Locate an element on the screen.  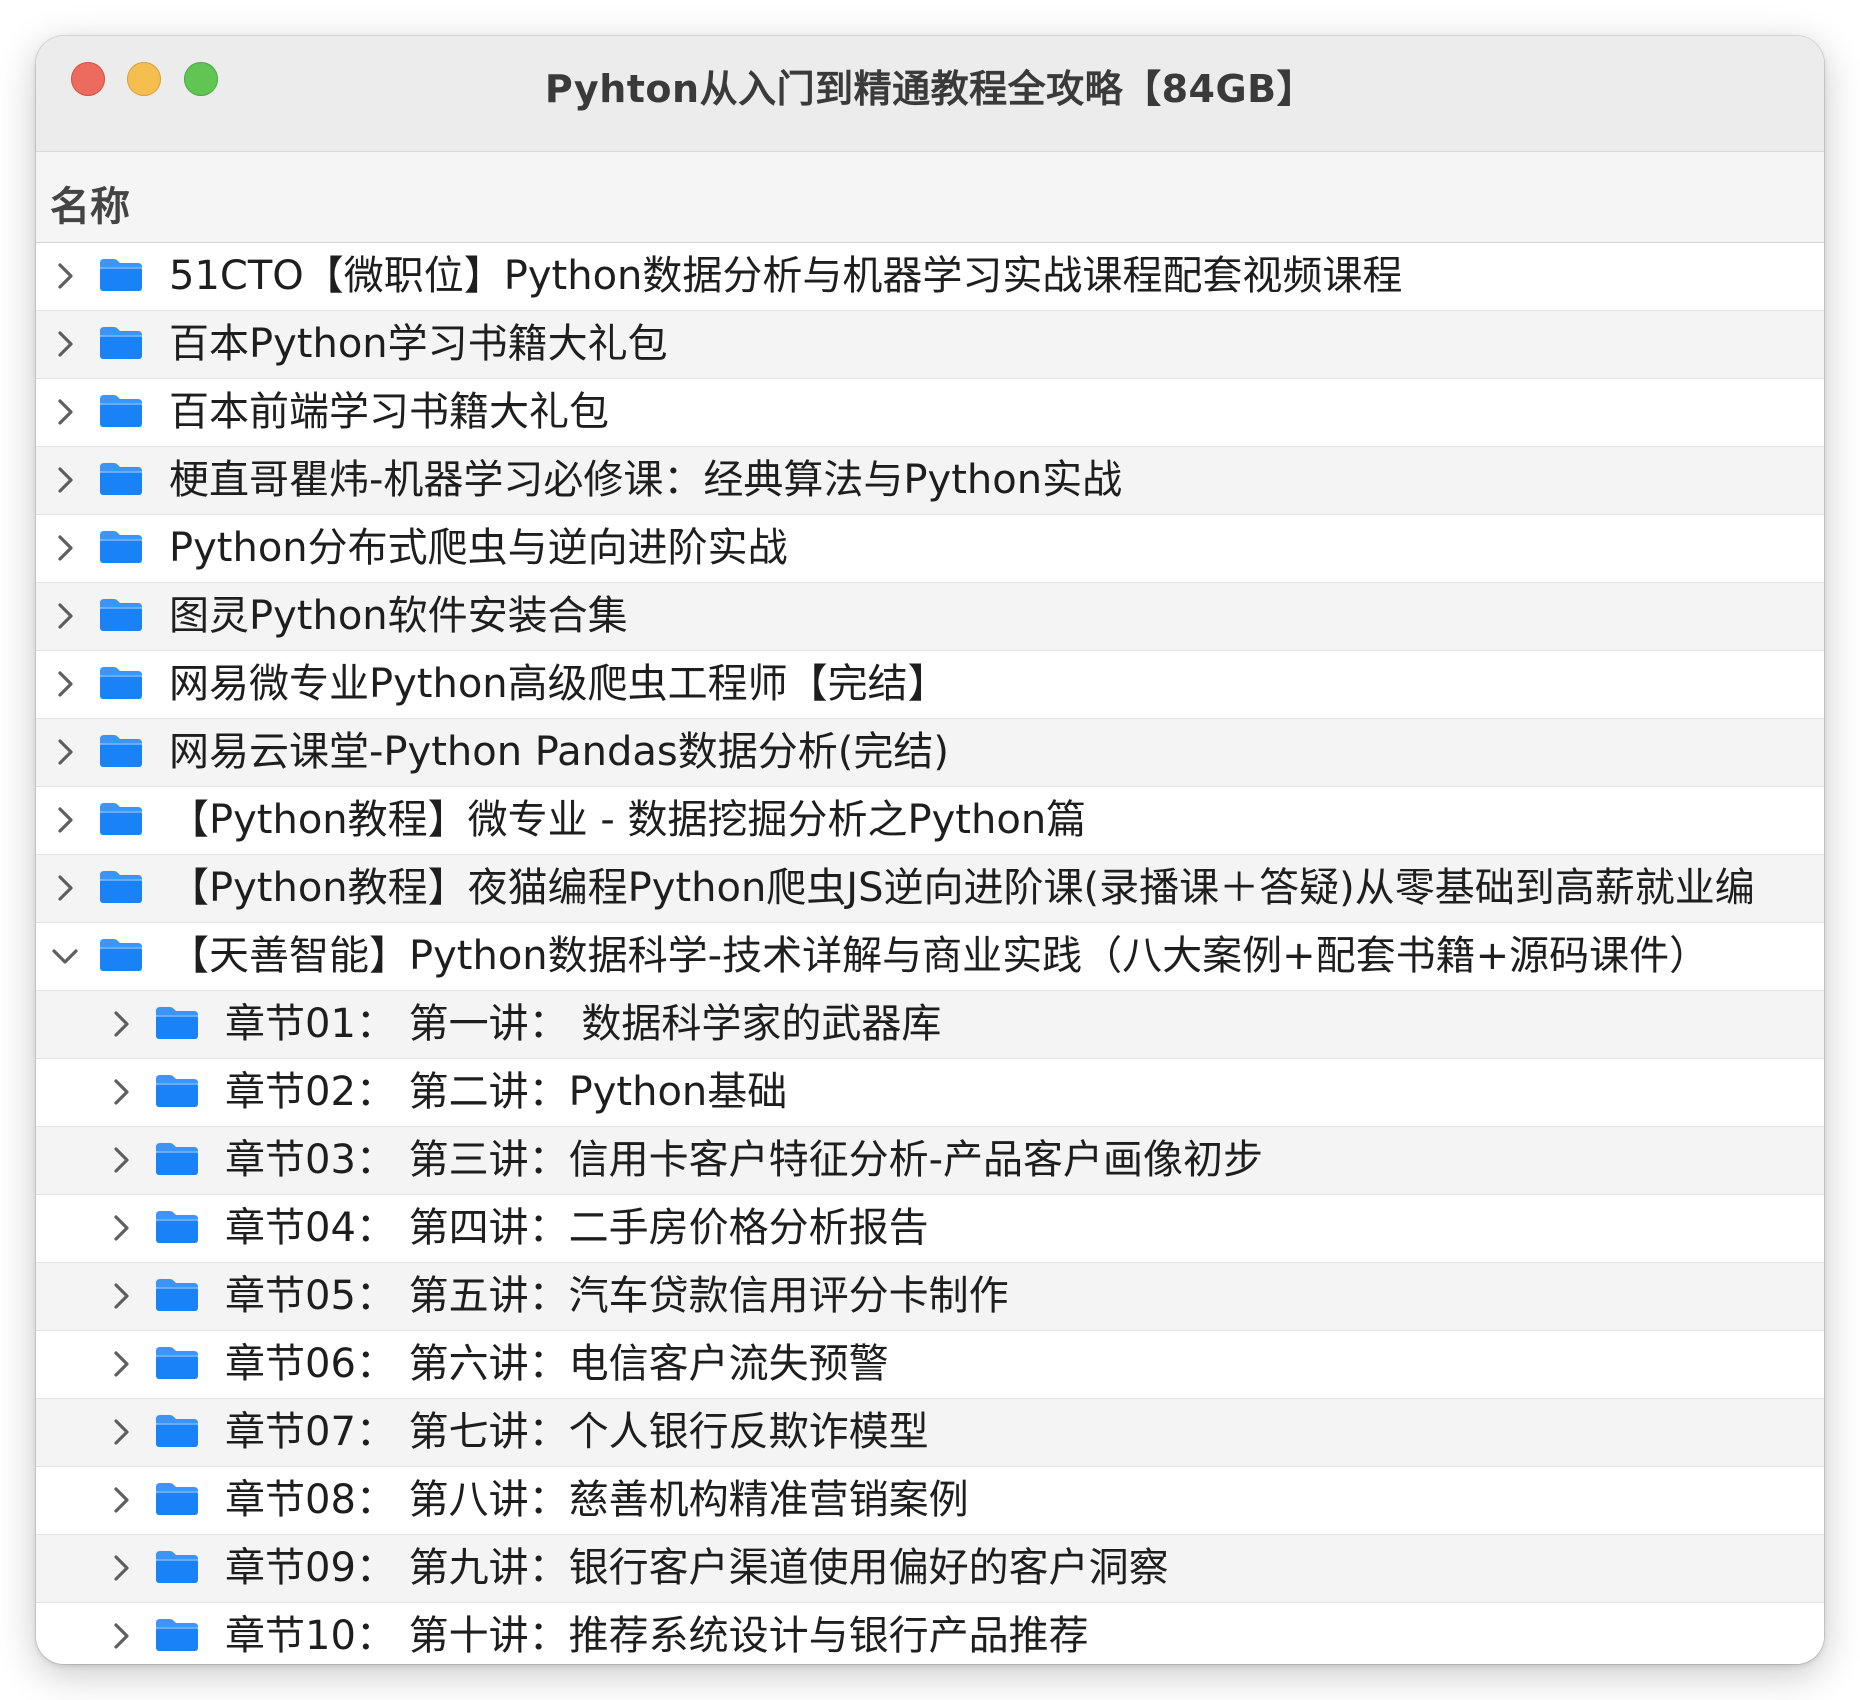
folder-row: 51CTO【微职位】Python数据分析与机器学习实战课程配套视频课程 is located at coordinates (930, 277).